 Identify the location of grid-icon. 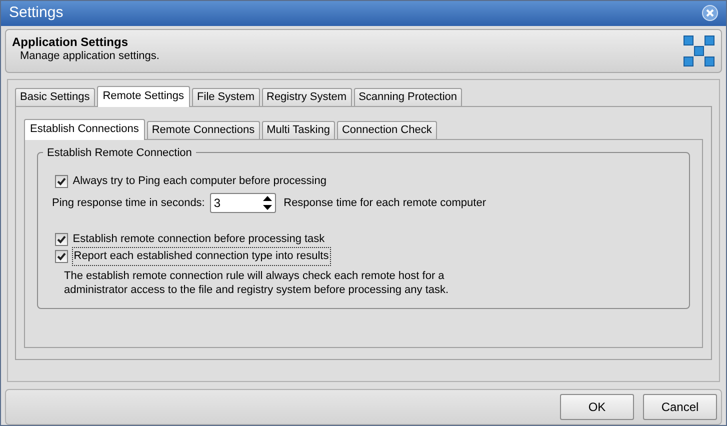
(699, 50).